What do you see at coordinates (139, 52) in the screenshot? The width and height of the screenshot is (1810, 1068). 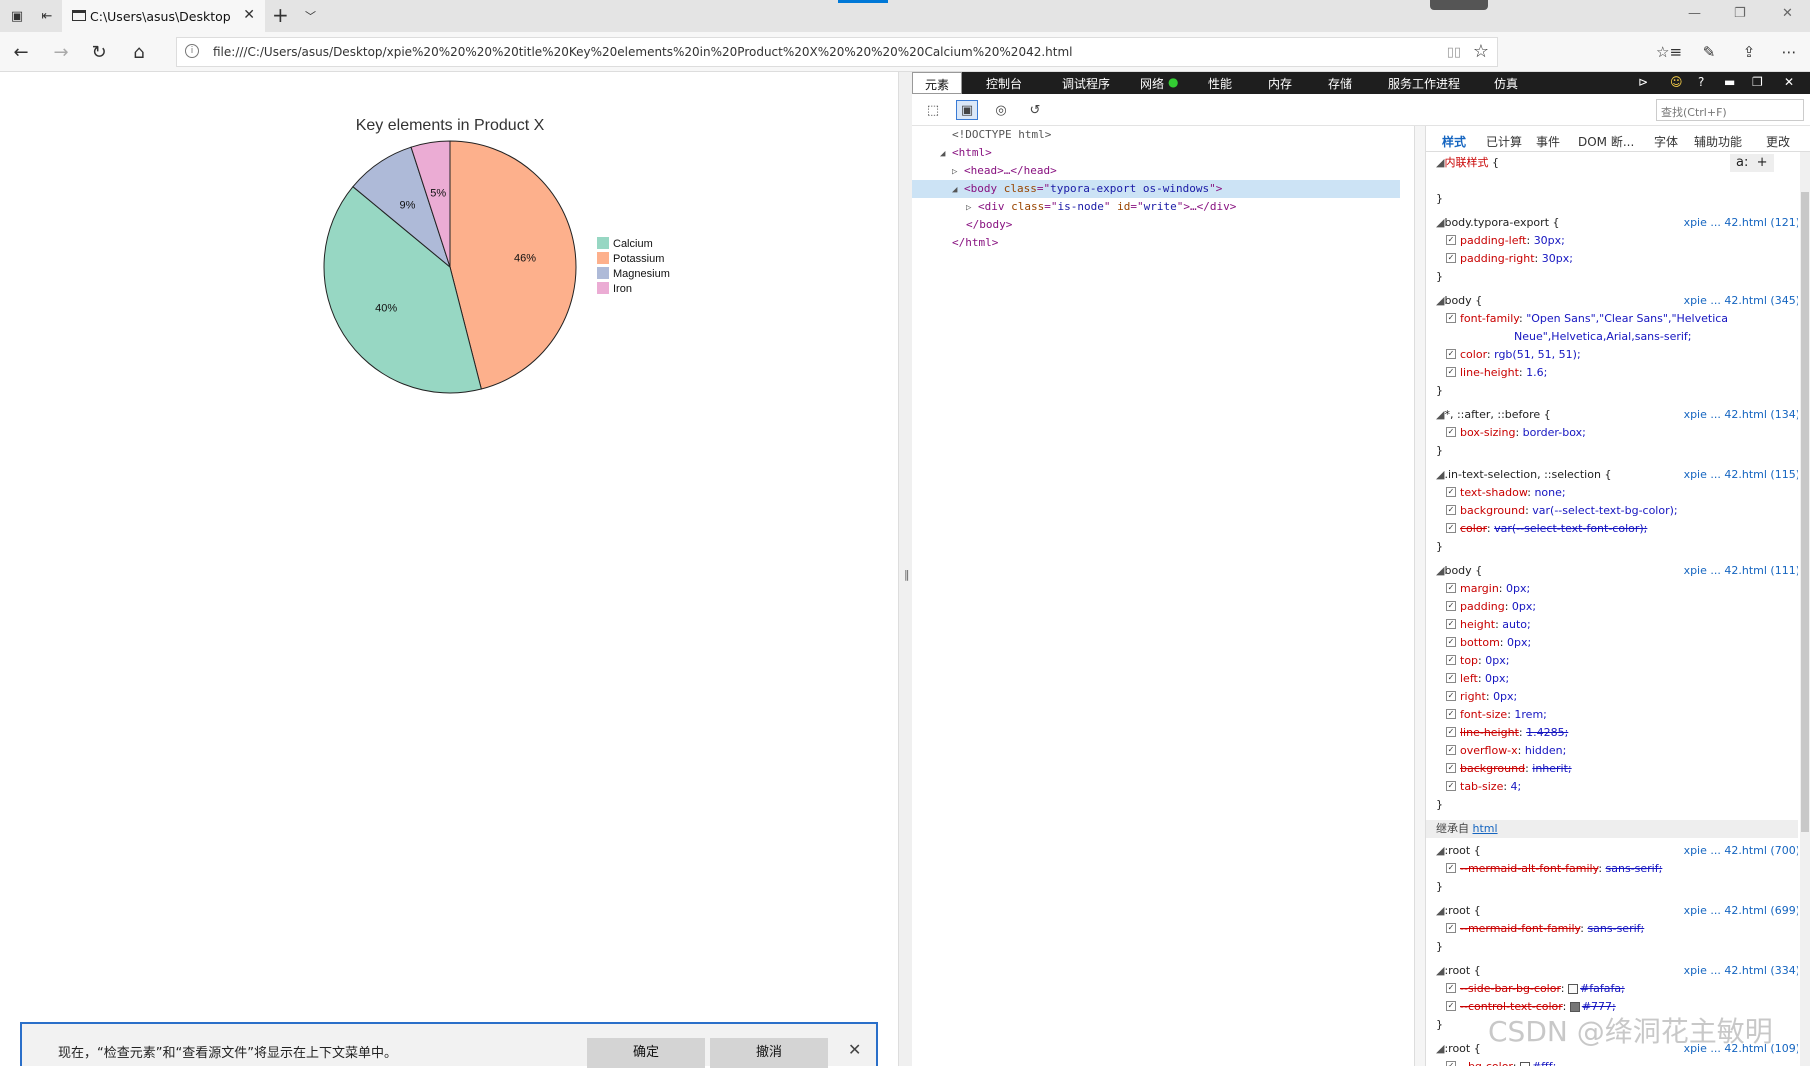 I see `home-icon: ⌂` at bounding box center [139, 52].